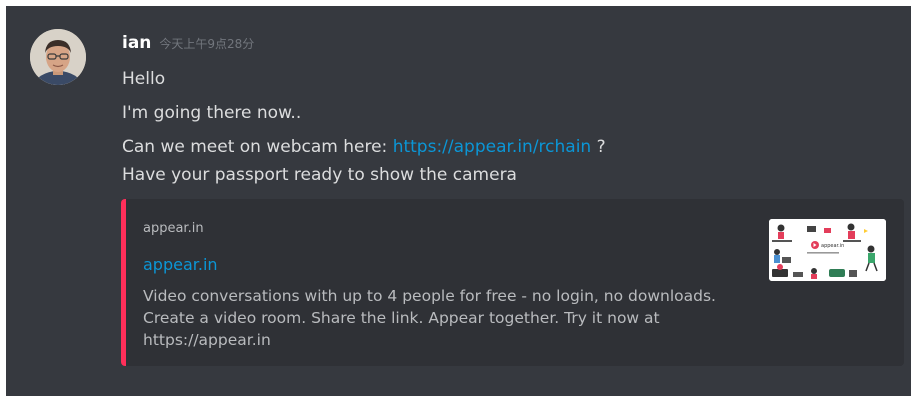 This screenshot has width=911, height=399. What do you see at coordinates (173, 228) in the screenshot?
I see `embed-provider: appear.in` at bounding box center [173, 228].